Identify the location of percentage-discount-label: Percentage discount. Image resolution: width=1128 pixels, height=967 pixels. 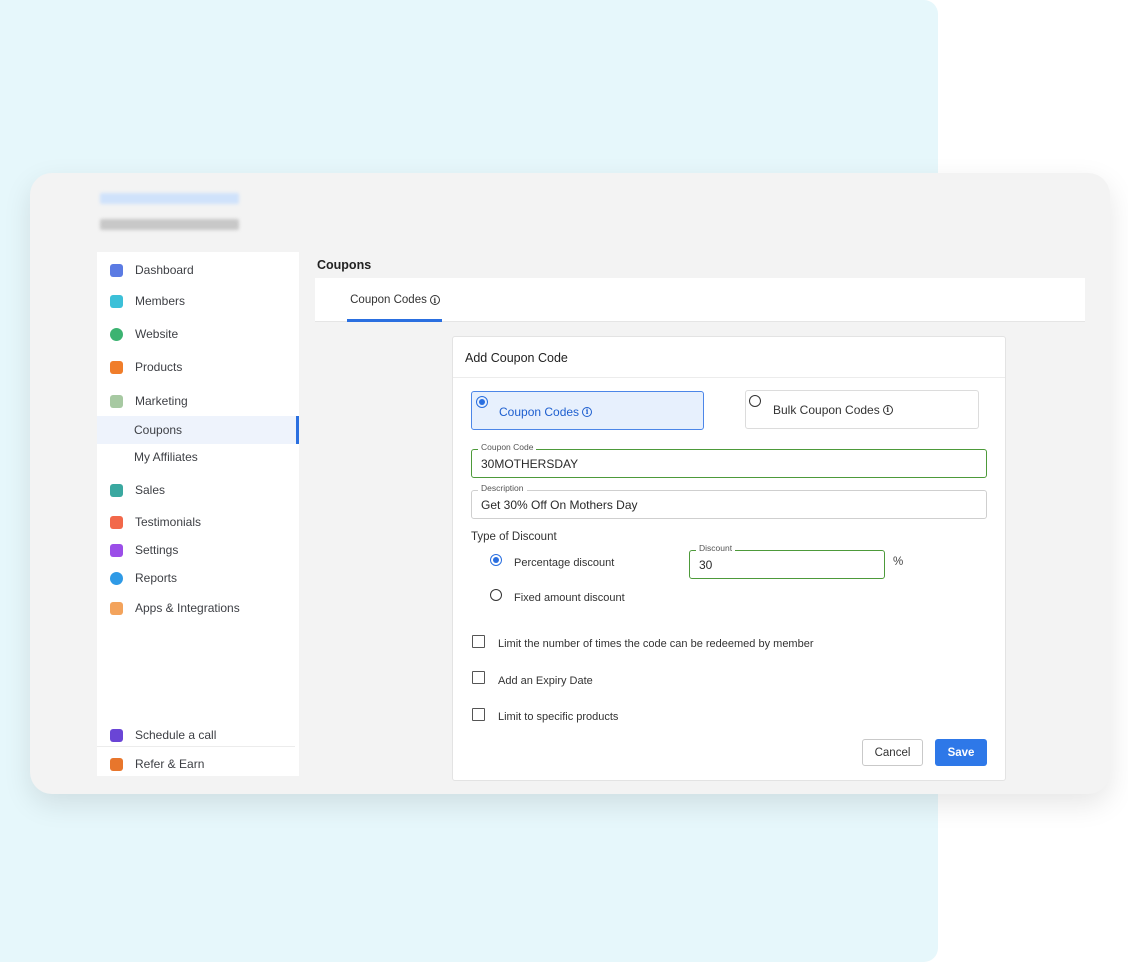
(564, 563).